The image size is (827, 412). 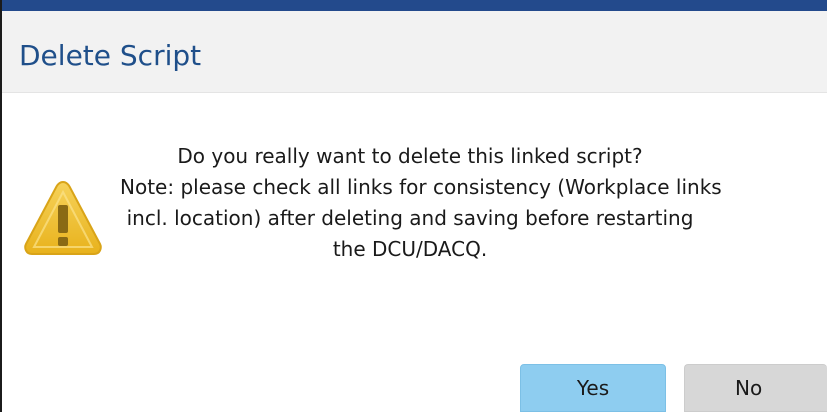 What do you see at coordinates (410, 249) in the screenshot?
I see `message-line-4: the DCU/DACQ.` at bounding box center [410, 249].